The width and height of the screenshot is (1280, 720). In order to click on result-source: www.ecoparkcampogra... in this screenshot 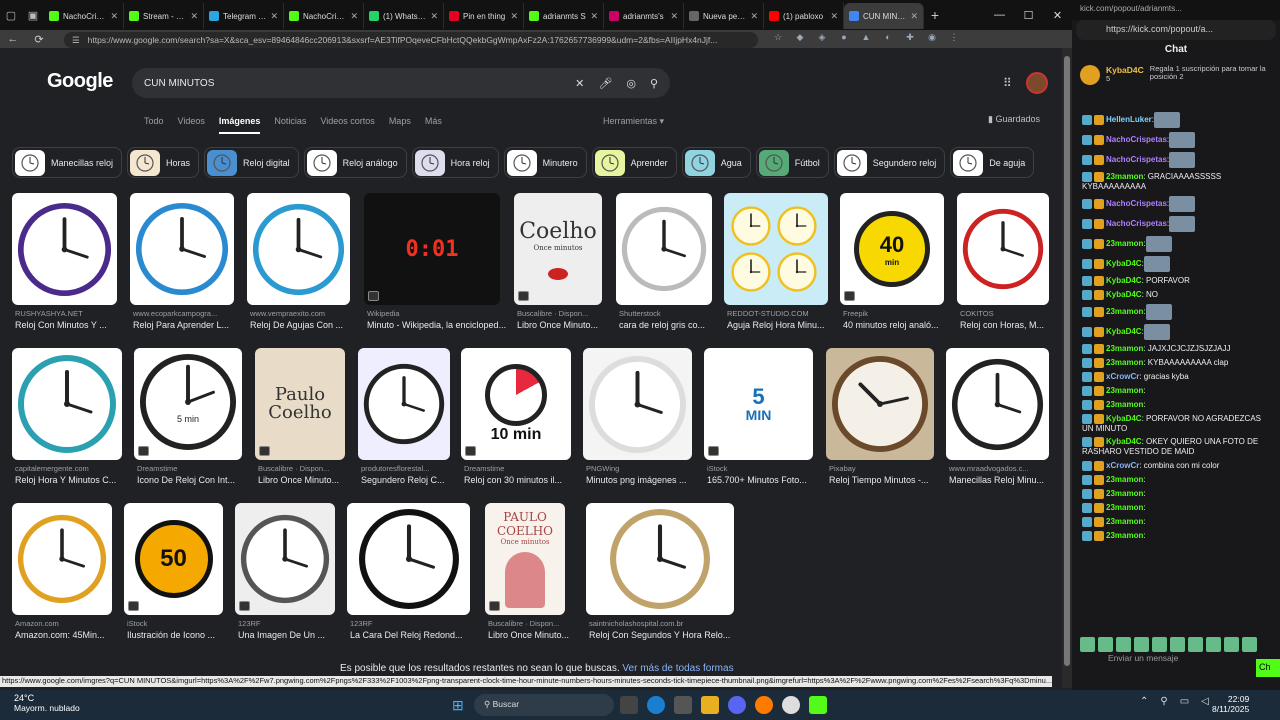, I will do `click(185, 313)`.